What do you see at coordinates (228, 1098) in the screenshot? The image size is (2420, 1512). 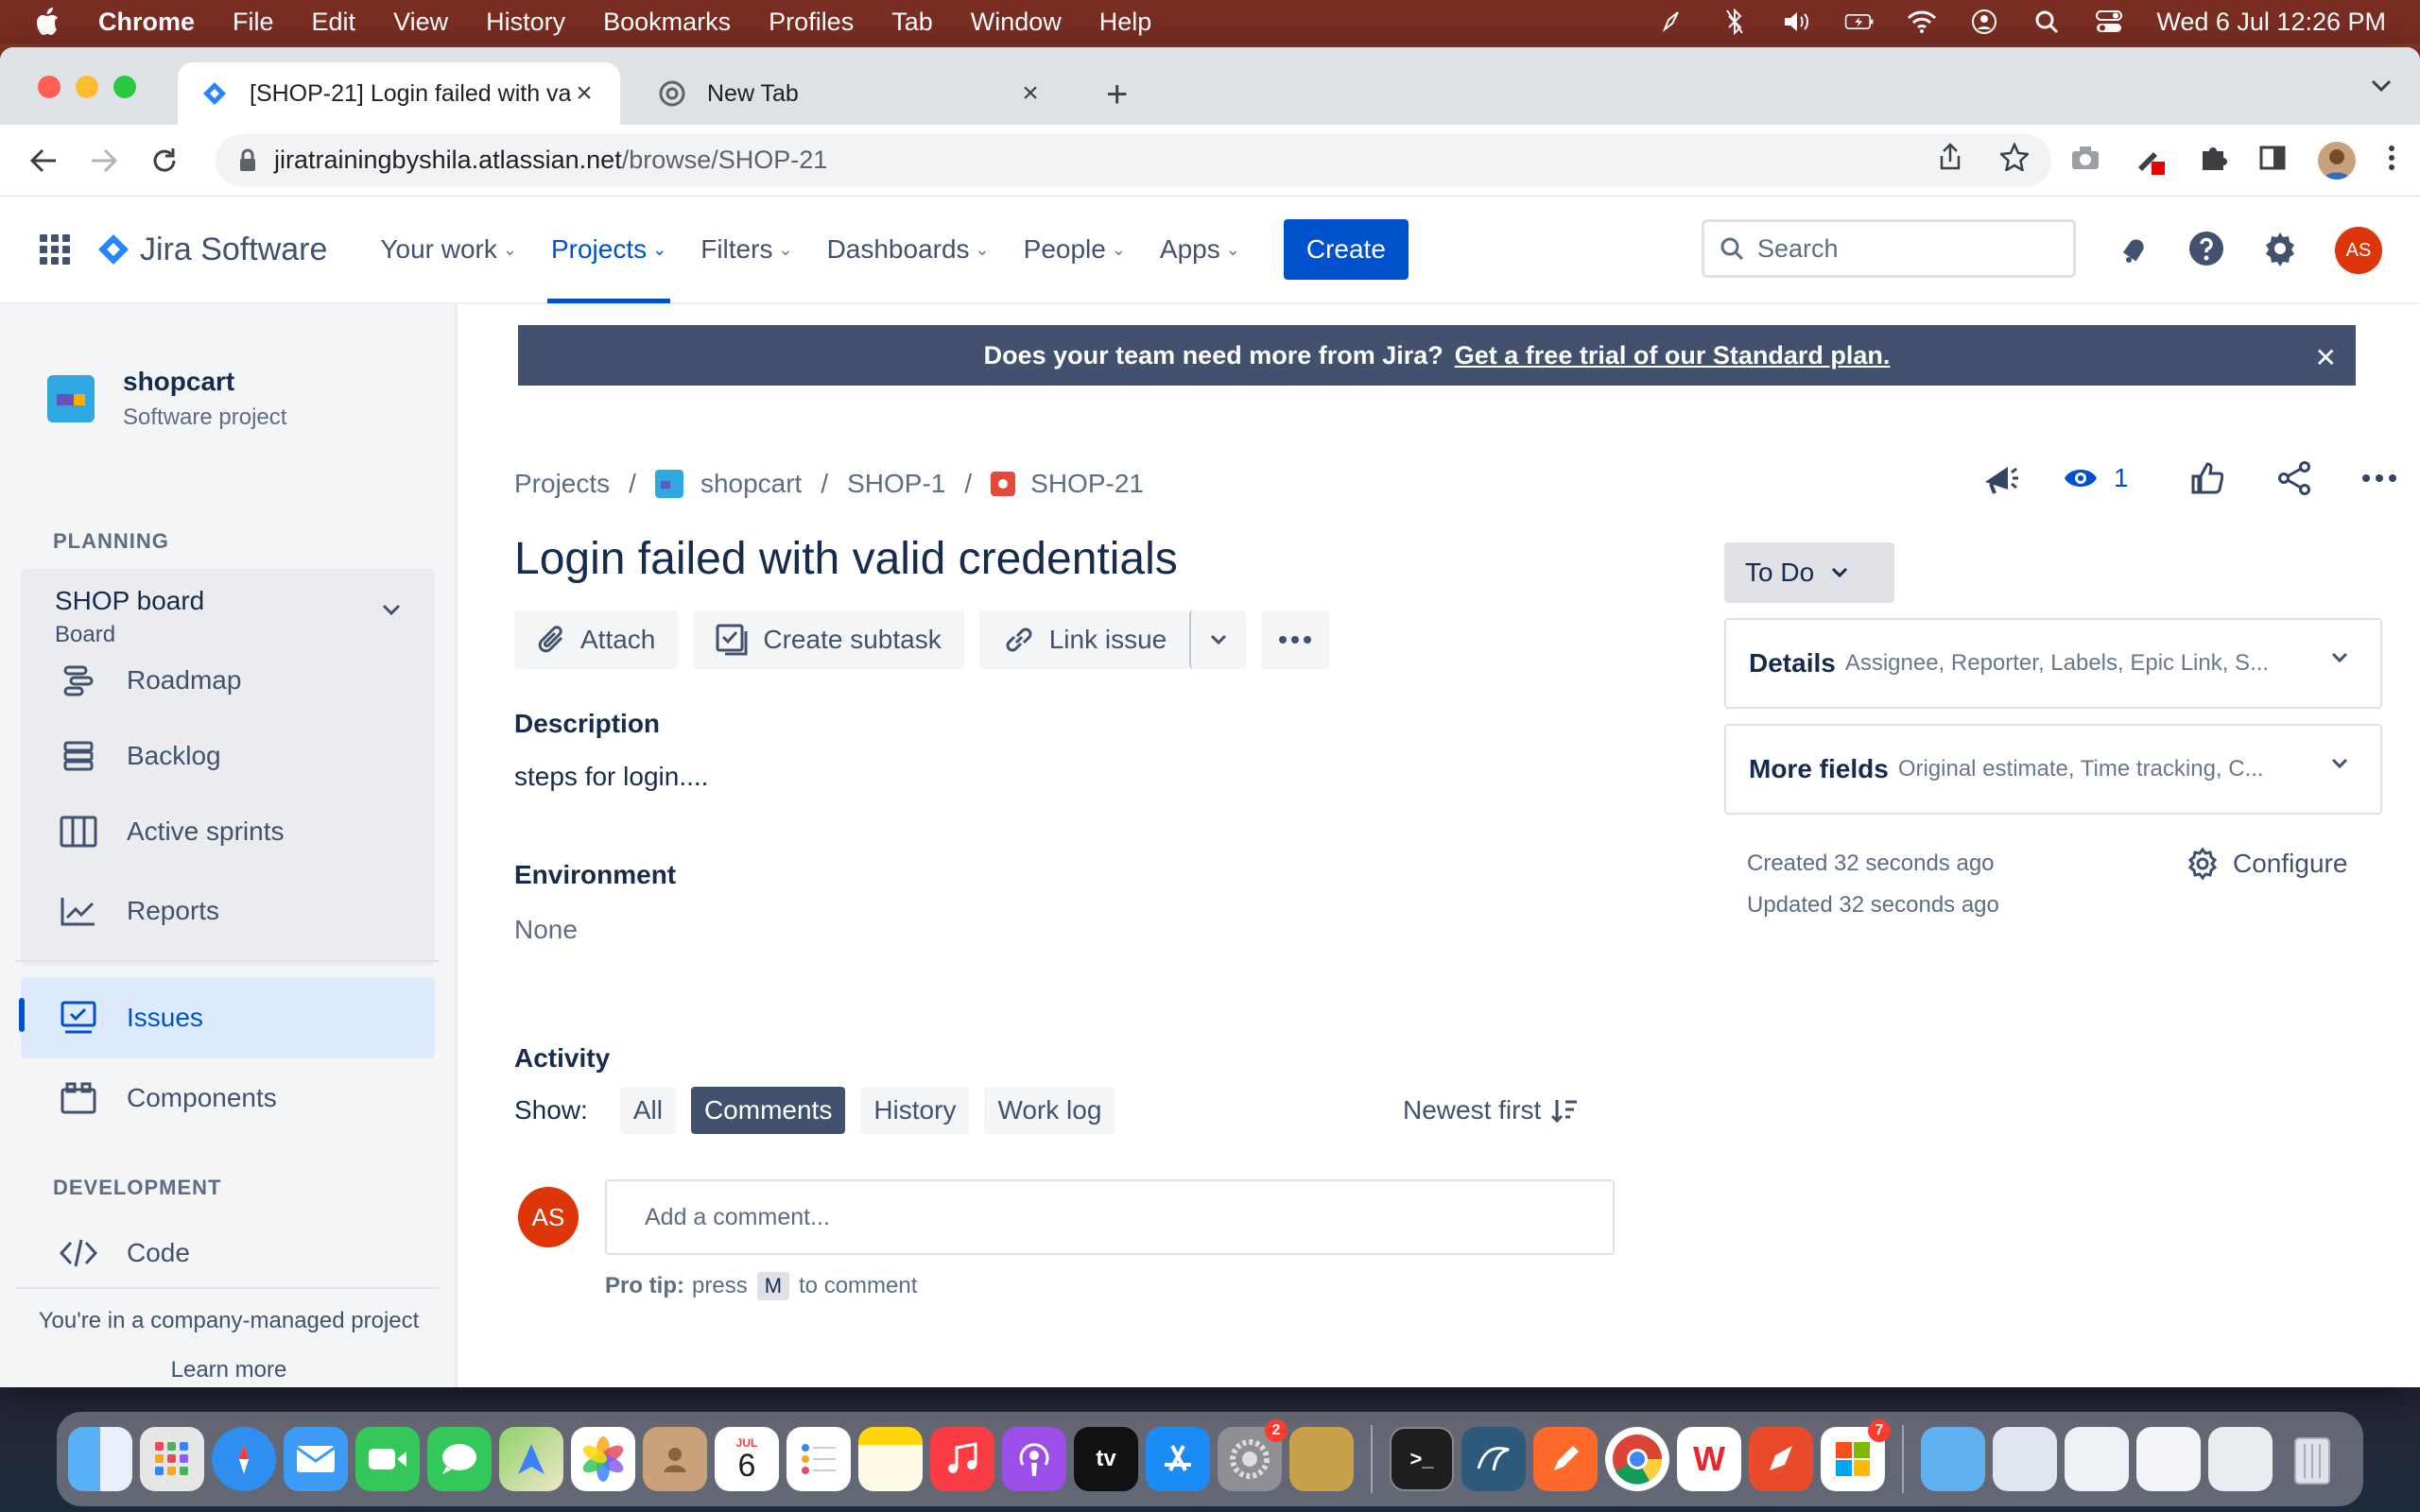 I see `sidebar-item-components: Components` at bounding box center [228, 1098].